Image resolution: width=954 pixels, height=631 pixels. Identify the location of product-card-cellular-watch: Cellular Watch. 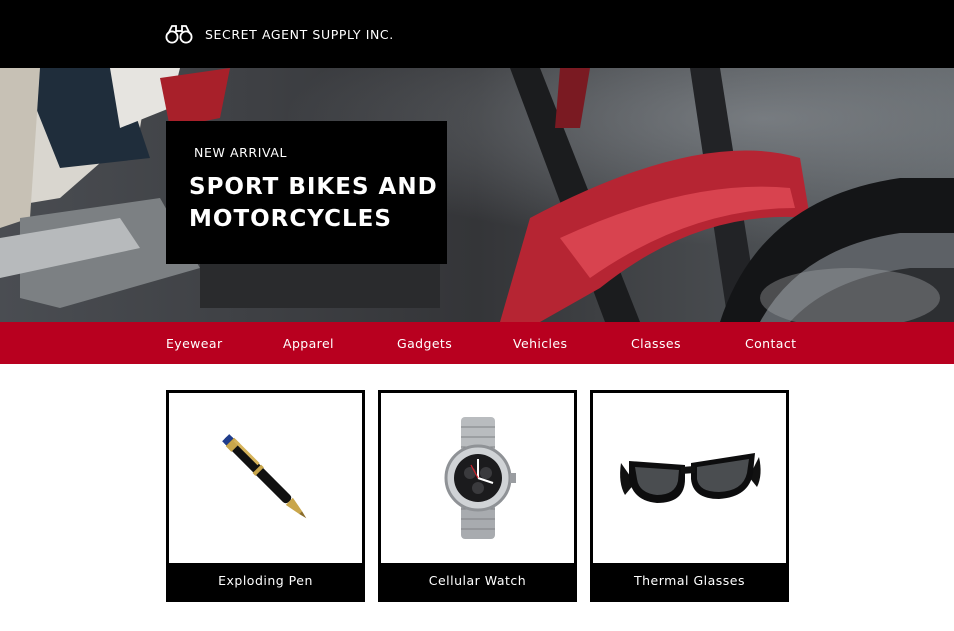
(477, 496).